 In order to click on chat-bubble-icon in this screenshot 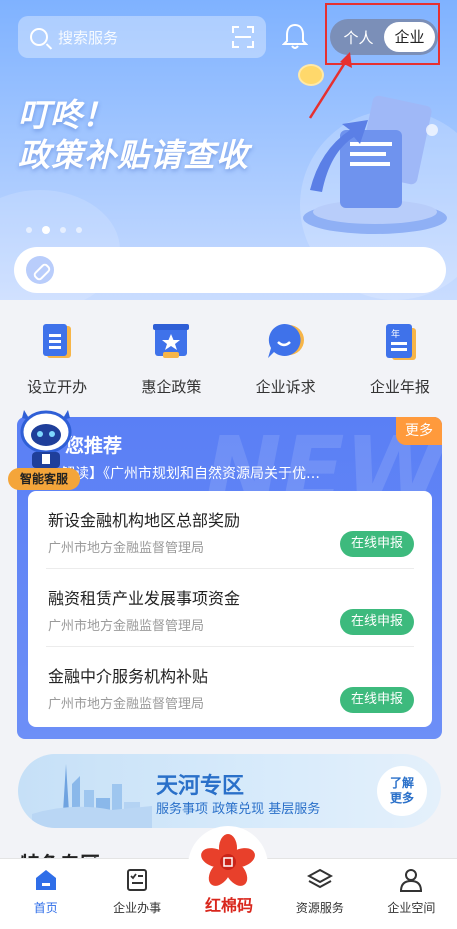, I will do `click(285, 340)`.